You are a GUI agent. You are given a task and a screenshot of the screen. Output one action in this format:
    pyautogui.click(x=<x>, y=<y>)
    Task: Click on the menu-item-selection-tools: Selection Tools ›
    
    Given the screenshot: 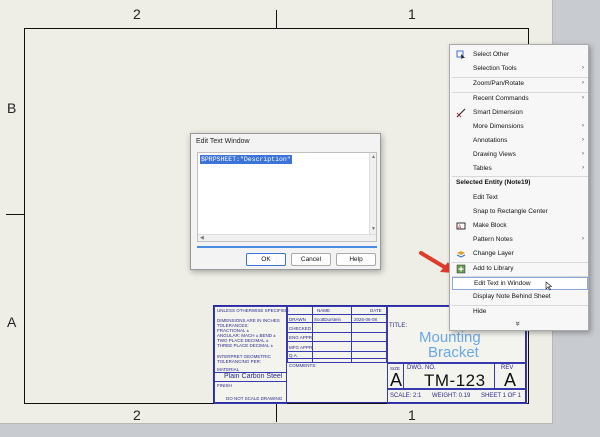 What is the action you would take?
    pyautogui.click(x=520, y=69)
    